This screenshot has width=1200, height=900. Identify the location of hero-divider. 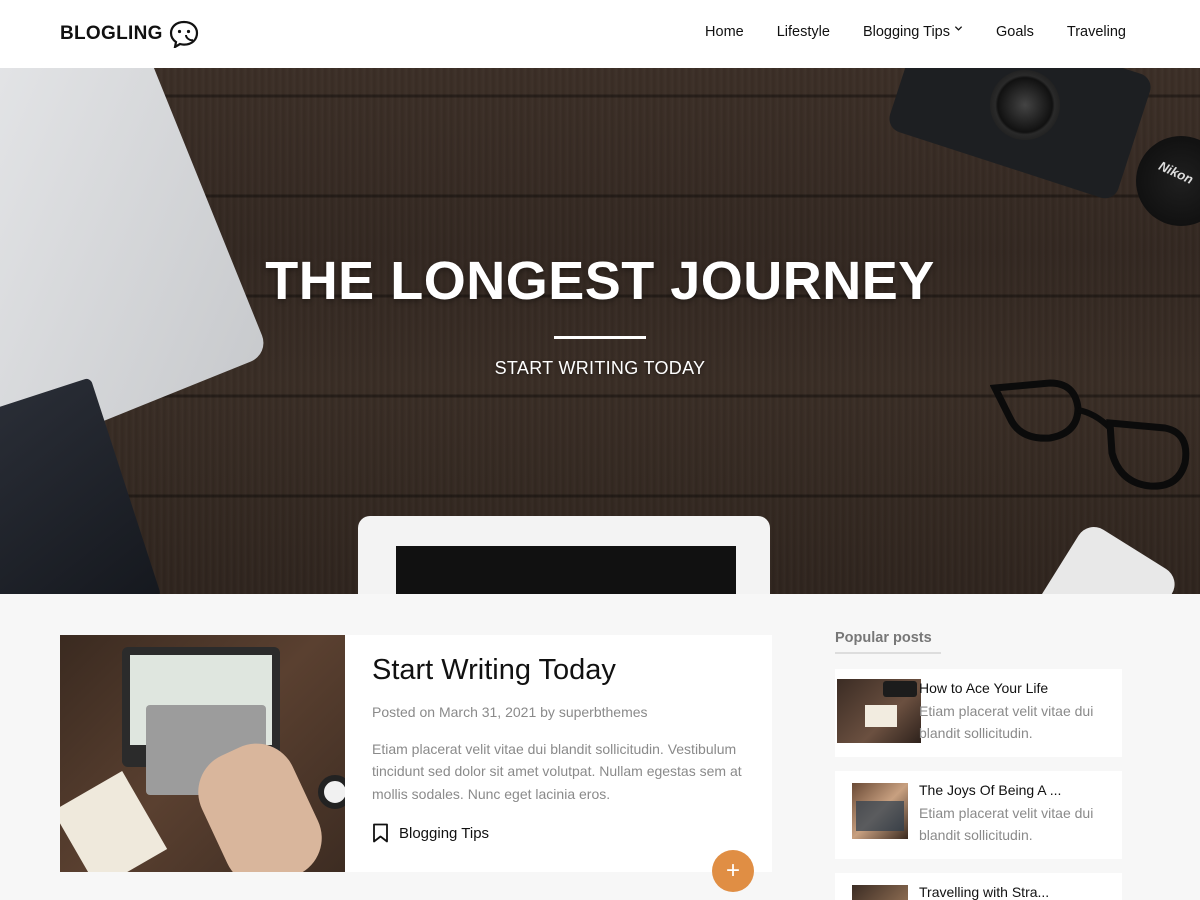
(600, 337).